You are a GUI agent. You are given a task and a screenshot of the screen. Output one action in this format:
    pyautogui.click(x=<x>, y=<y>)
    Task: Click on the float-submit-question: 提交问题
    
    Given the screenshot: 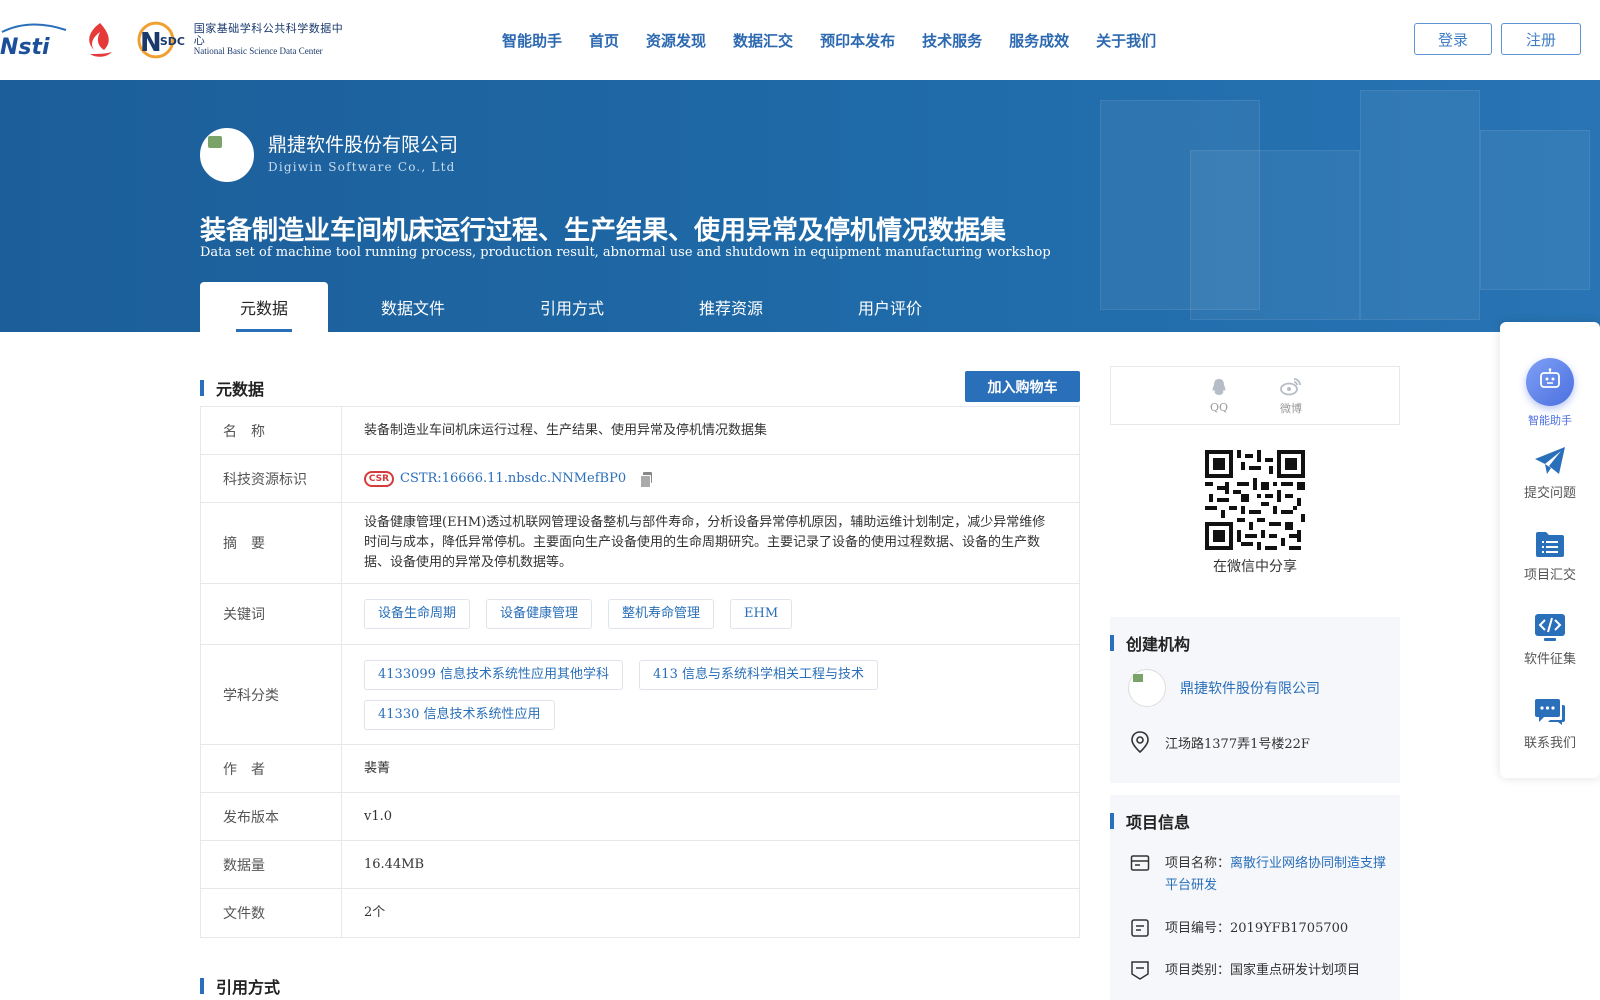 What is the action you would take?
    pyautogui.click(x=1550, y=473)
    